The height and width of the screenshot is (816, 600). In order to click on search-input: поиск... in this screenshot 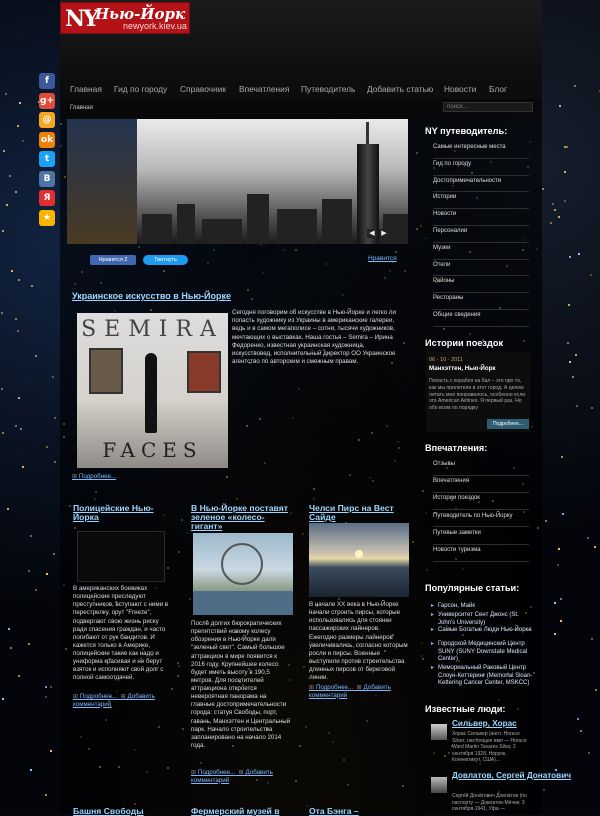, I will do `click(488, 107)`.